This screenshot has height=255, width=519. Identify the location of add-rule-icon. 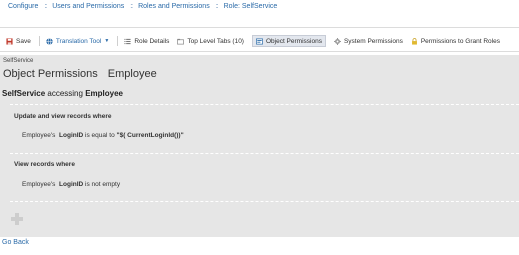
(17, 219).